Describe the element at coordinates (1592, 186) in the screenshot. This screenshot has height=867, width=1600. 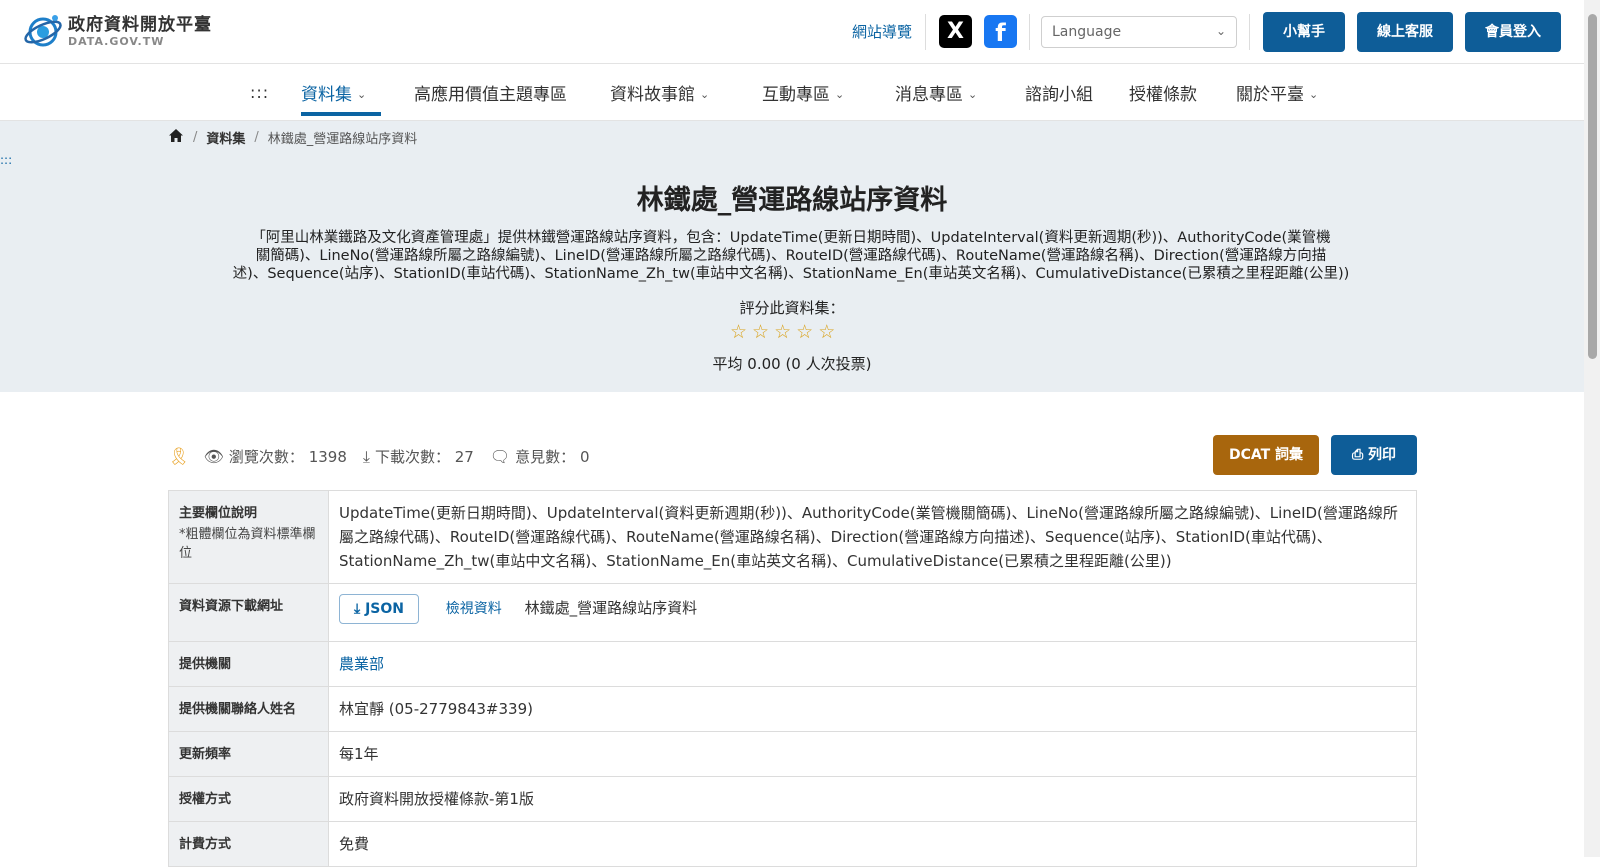
I see `scrollbar-thumb` at that location.